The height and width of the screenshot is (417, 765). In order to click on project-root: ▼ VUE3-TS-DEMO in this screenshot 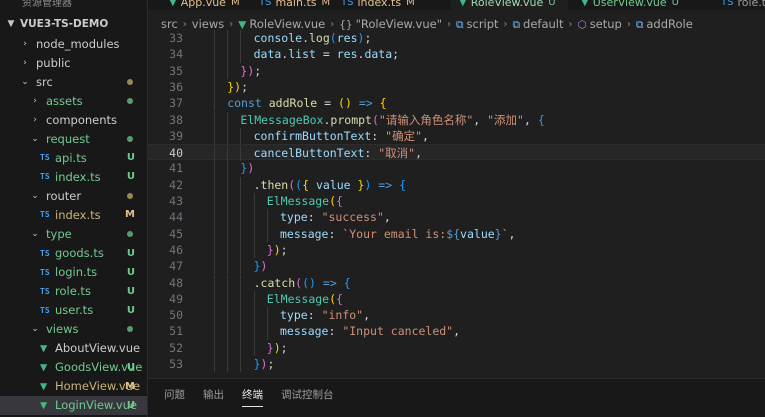, I will do `click(73, 23)`.